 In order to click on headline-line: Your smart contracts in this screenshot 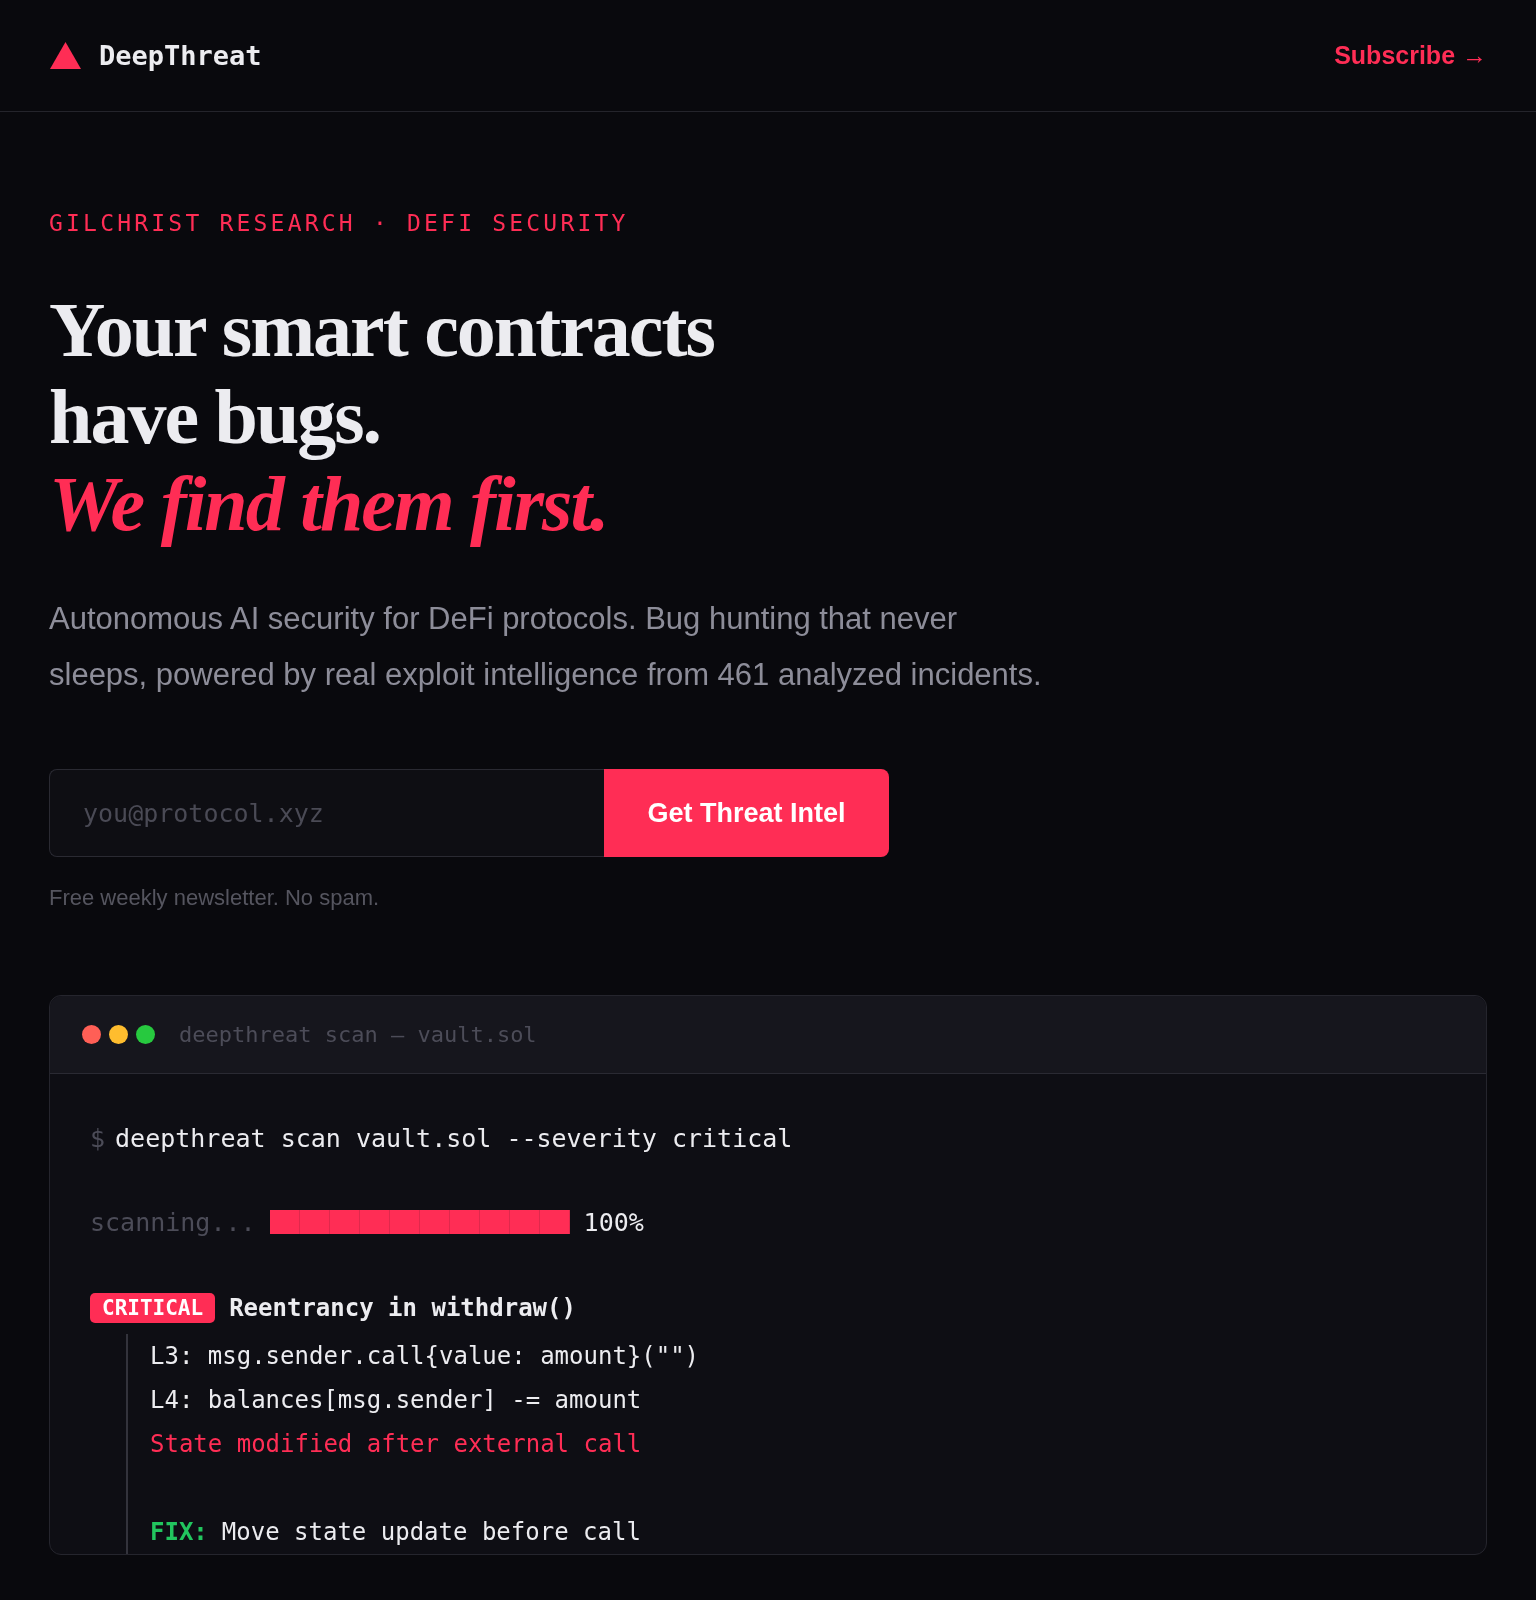, I will do `click(382, 329)`.